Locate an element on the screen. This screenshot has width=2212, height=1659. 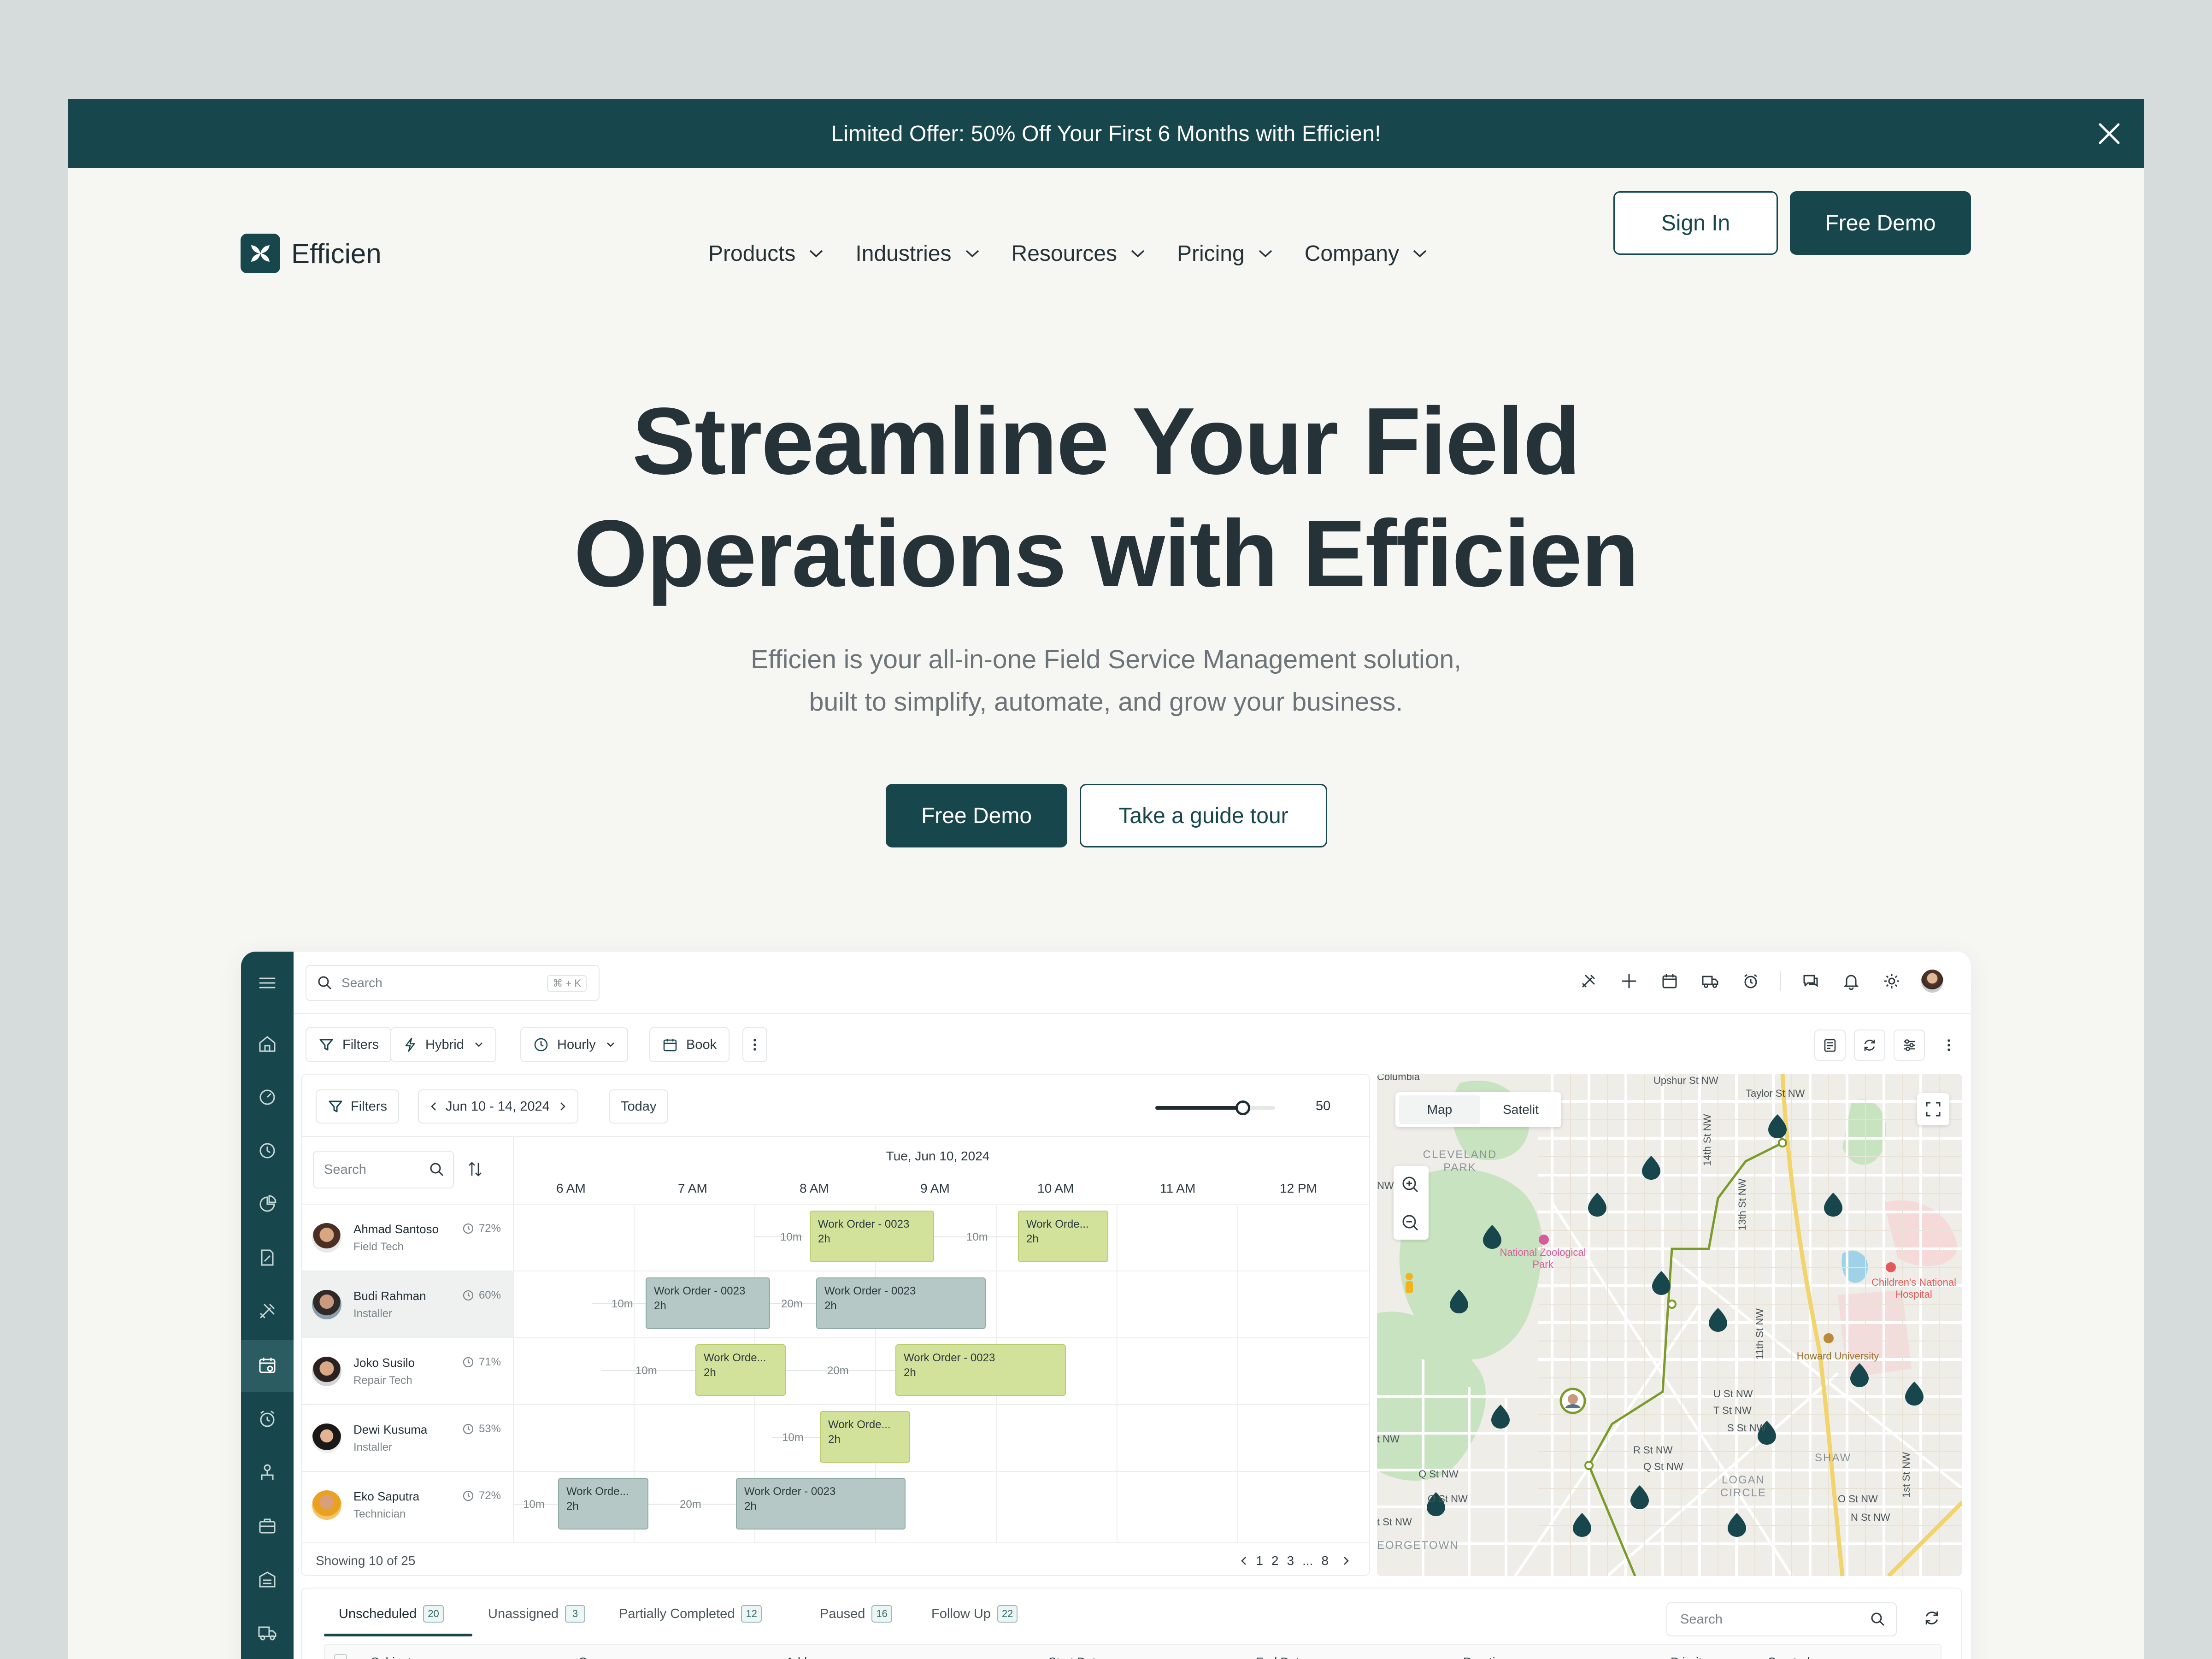
nav-item-industries: Industries is located at coordinates (917, 253).